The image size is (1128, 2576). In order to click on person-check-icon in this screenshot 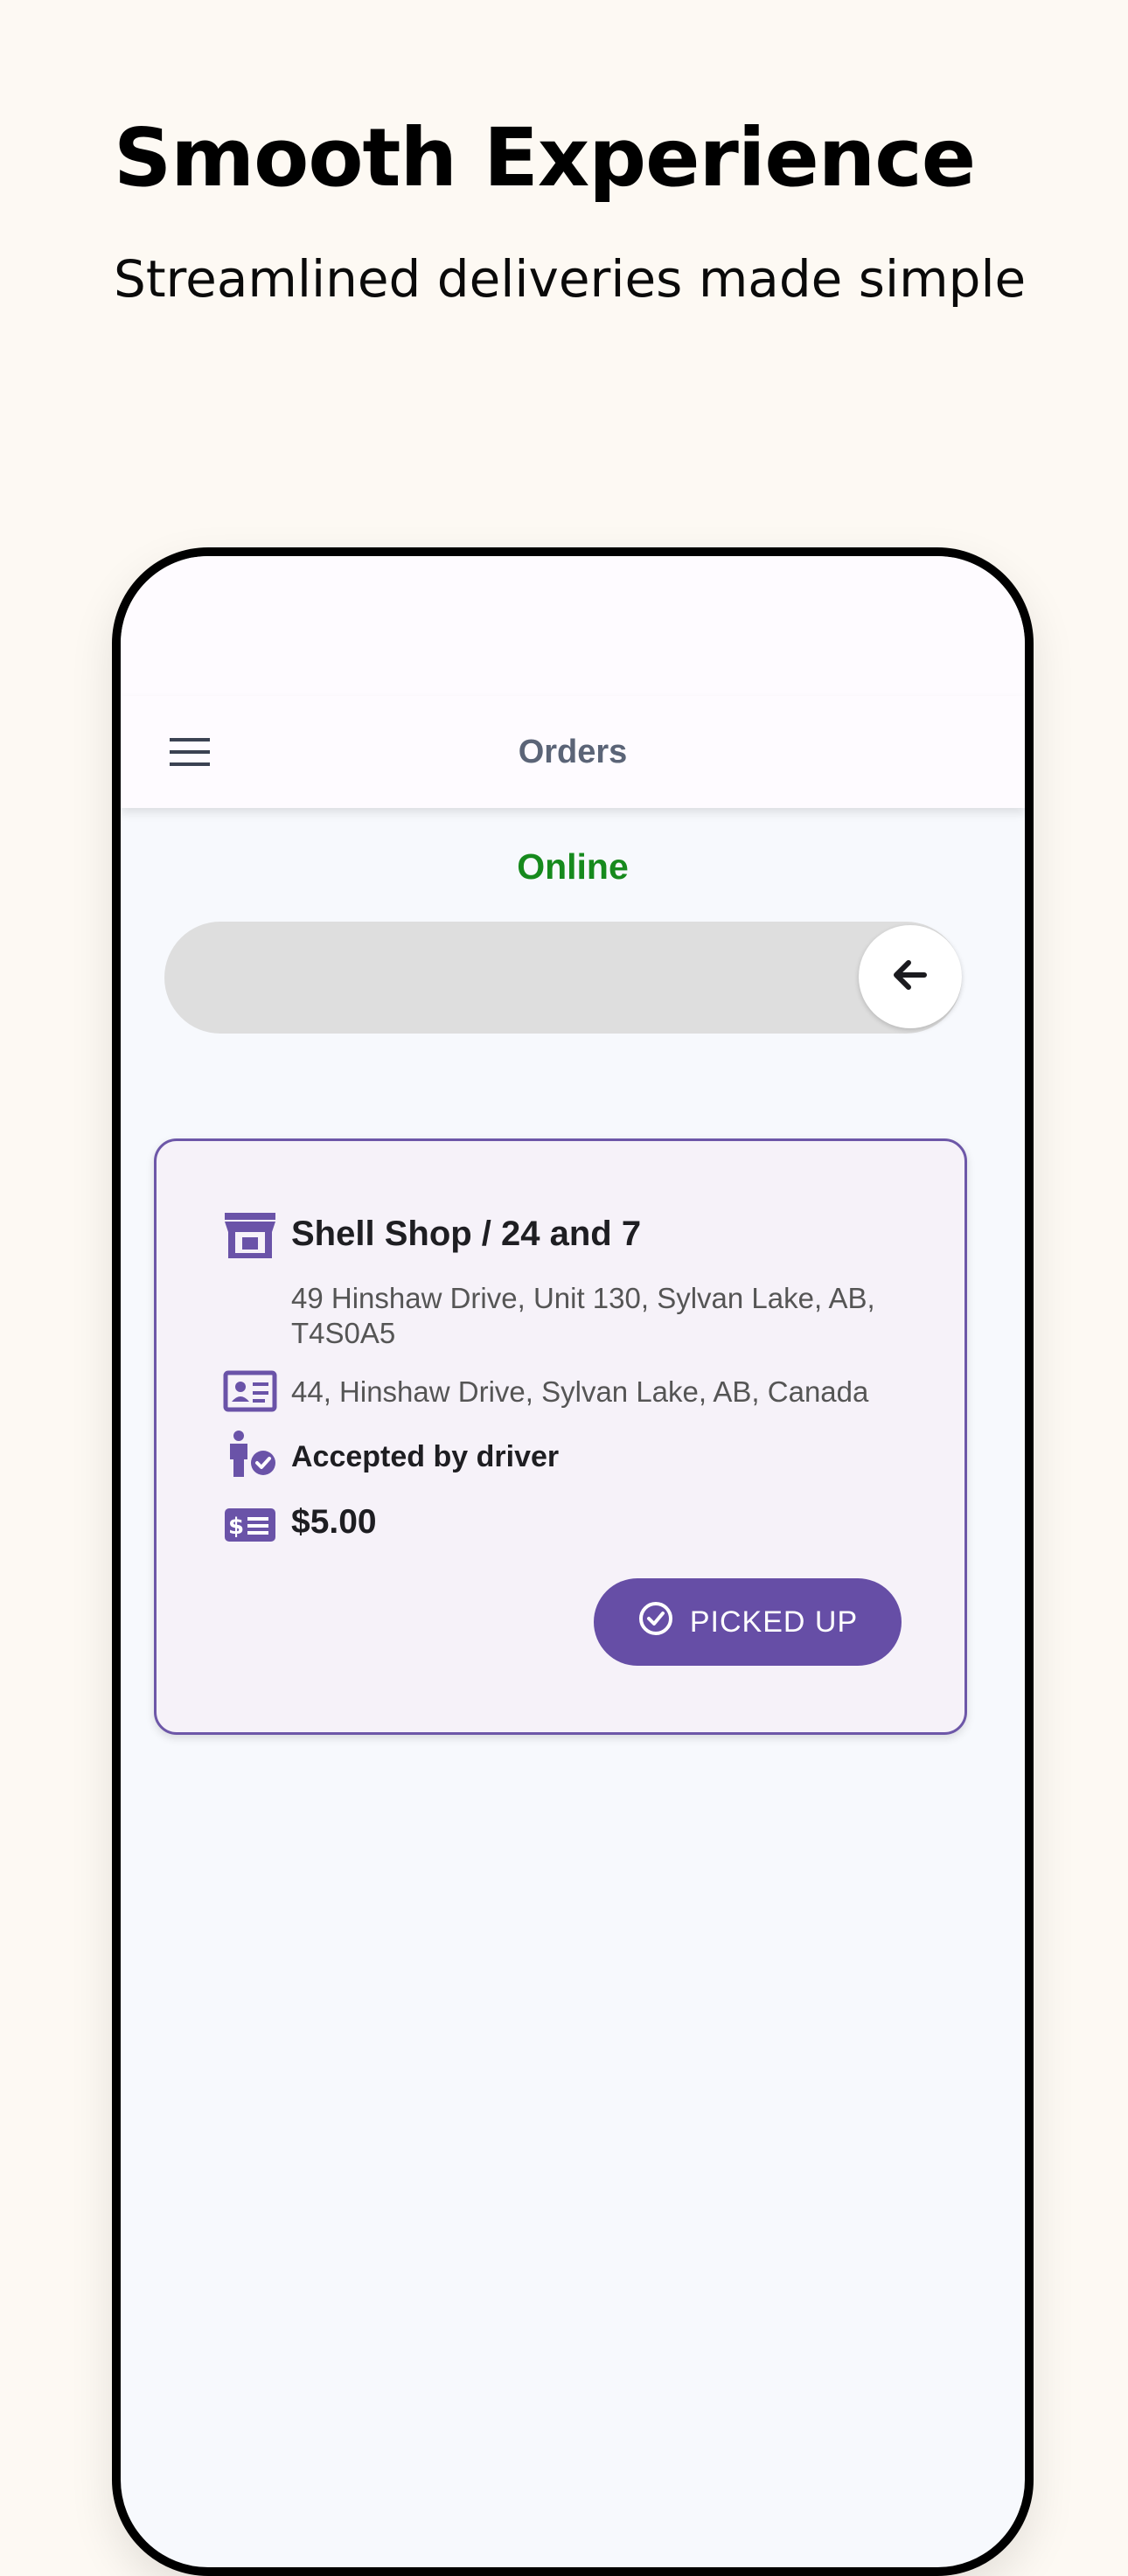, I will do `click(250, 1456)`.